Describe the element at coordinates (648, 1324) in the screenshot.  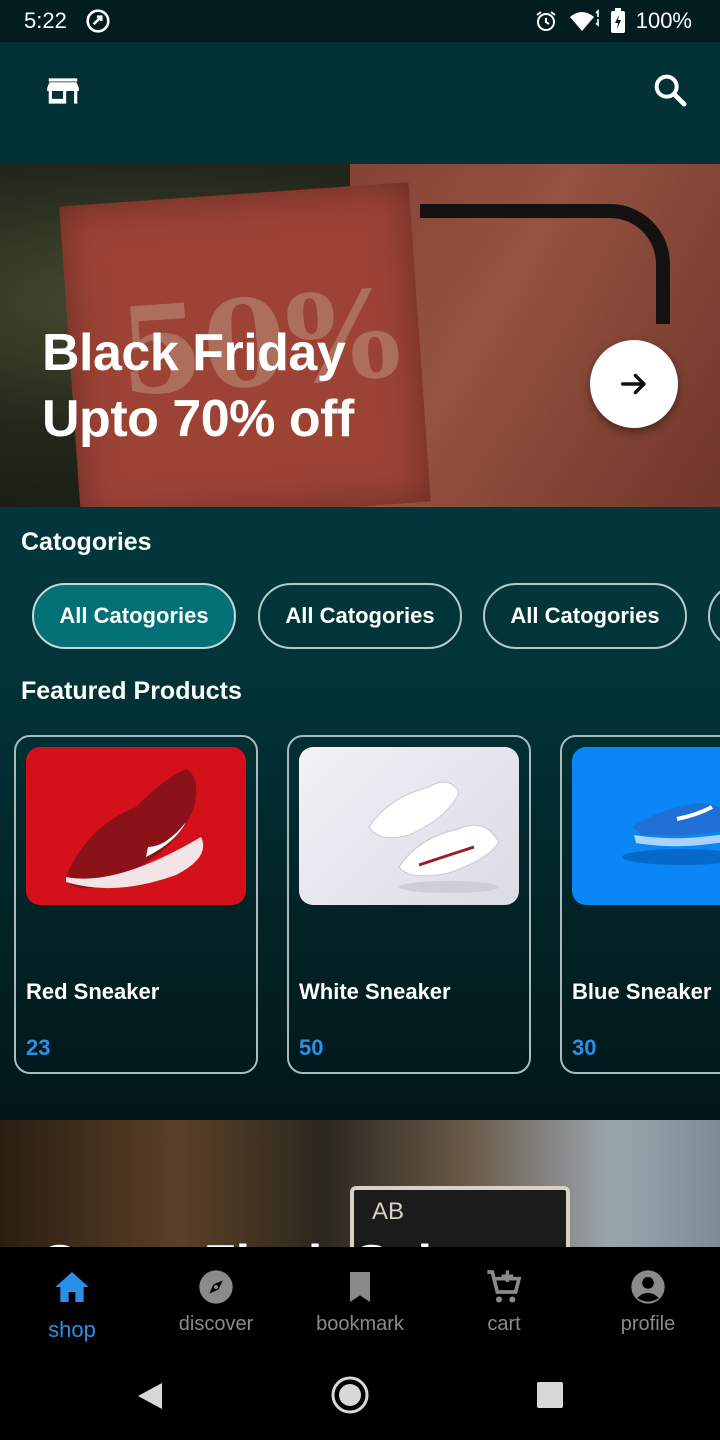
I see `nav-label: profile` at that location.